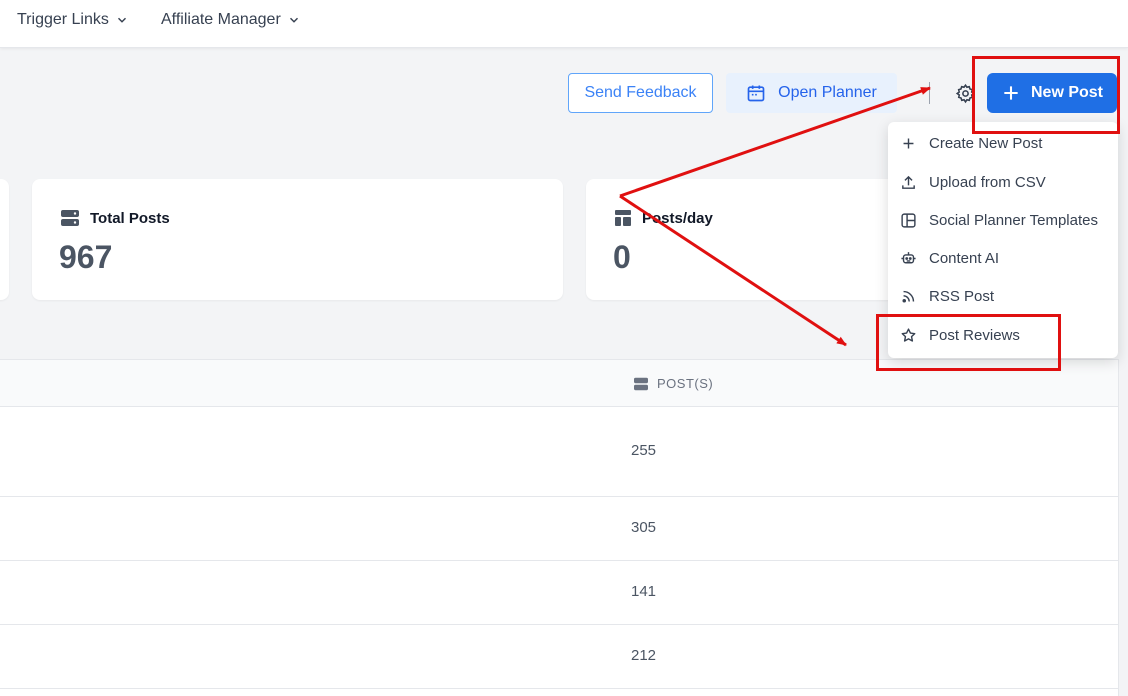 Image resolution: width=1128 pixels, height=696 pixels. What do you see at coordinates (644, 450) in the screenshot?
I see `posts-count: 255` at bounding box center [644, 450].